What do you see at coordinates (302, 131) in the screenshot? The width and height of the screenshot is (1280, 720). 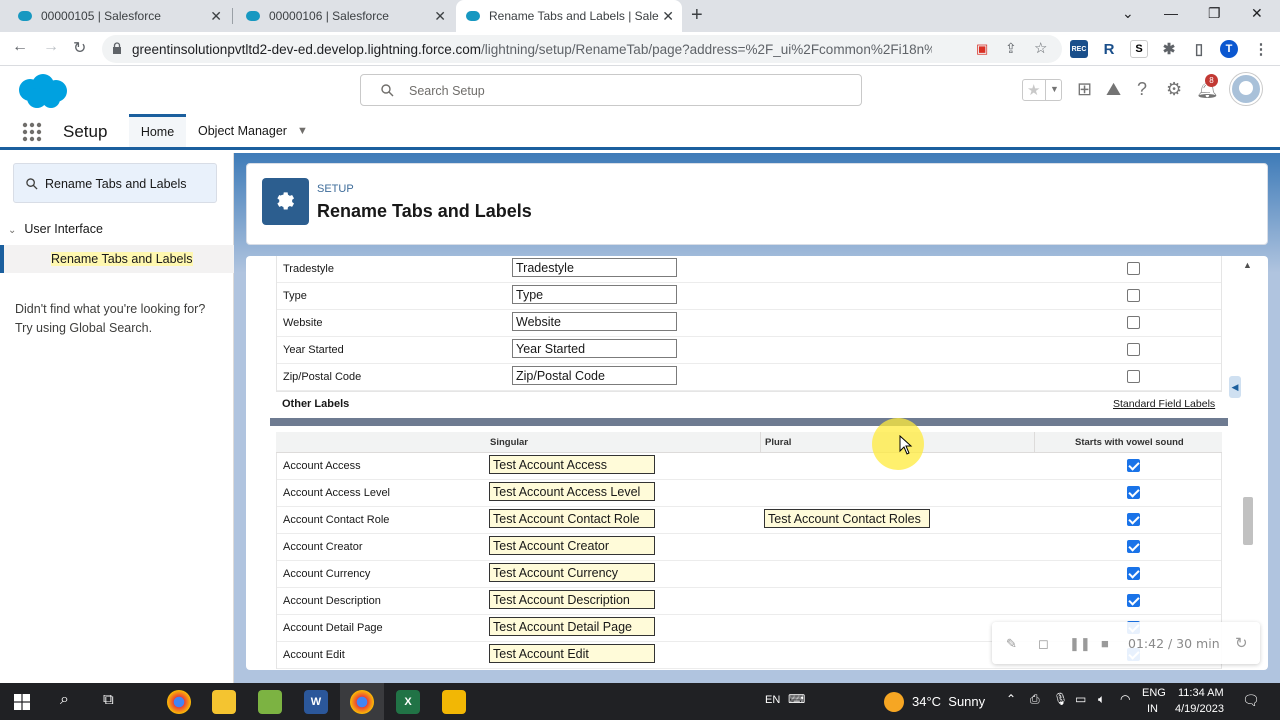 I see `chevron-down-icon: ▼` at bounding box center [302, 131].